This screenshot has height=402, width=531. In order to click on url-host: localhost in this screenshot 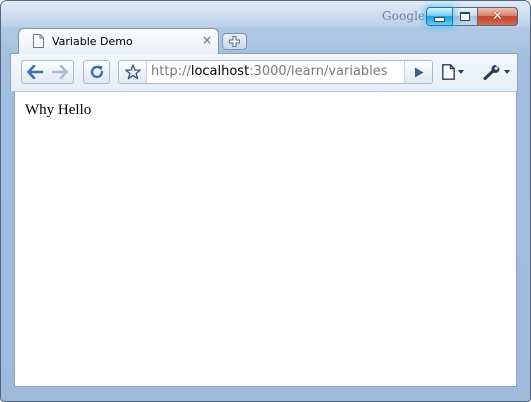, I will do `click(220, 71)`.